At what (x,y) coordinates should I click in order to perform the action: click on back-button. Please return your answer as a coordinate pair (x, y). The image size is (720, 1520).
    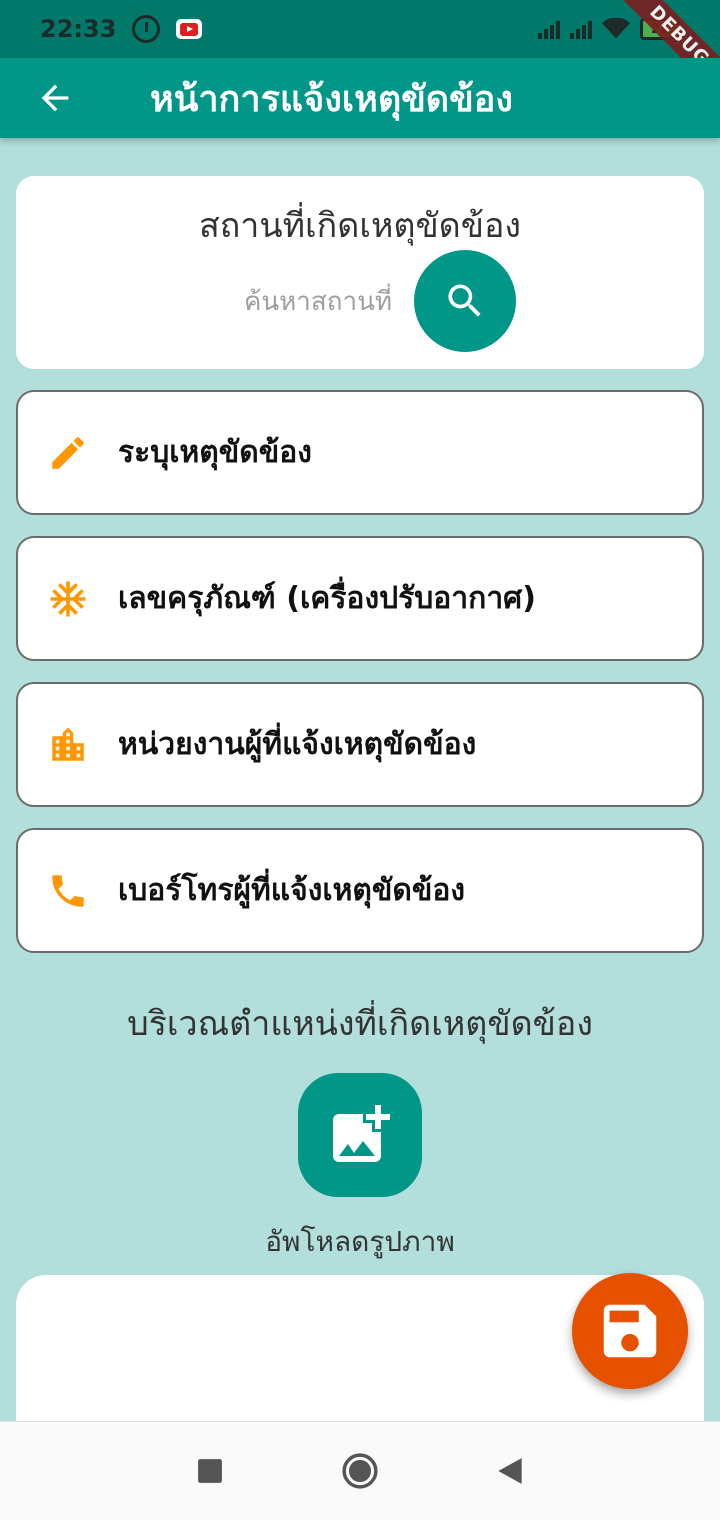
    Looking at the image, I should click on (55, 98).